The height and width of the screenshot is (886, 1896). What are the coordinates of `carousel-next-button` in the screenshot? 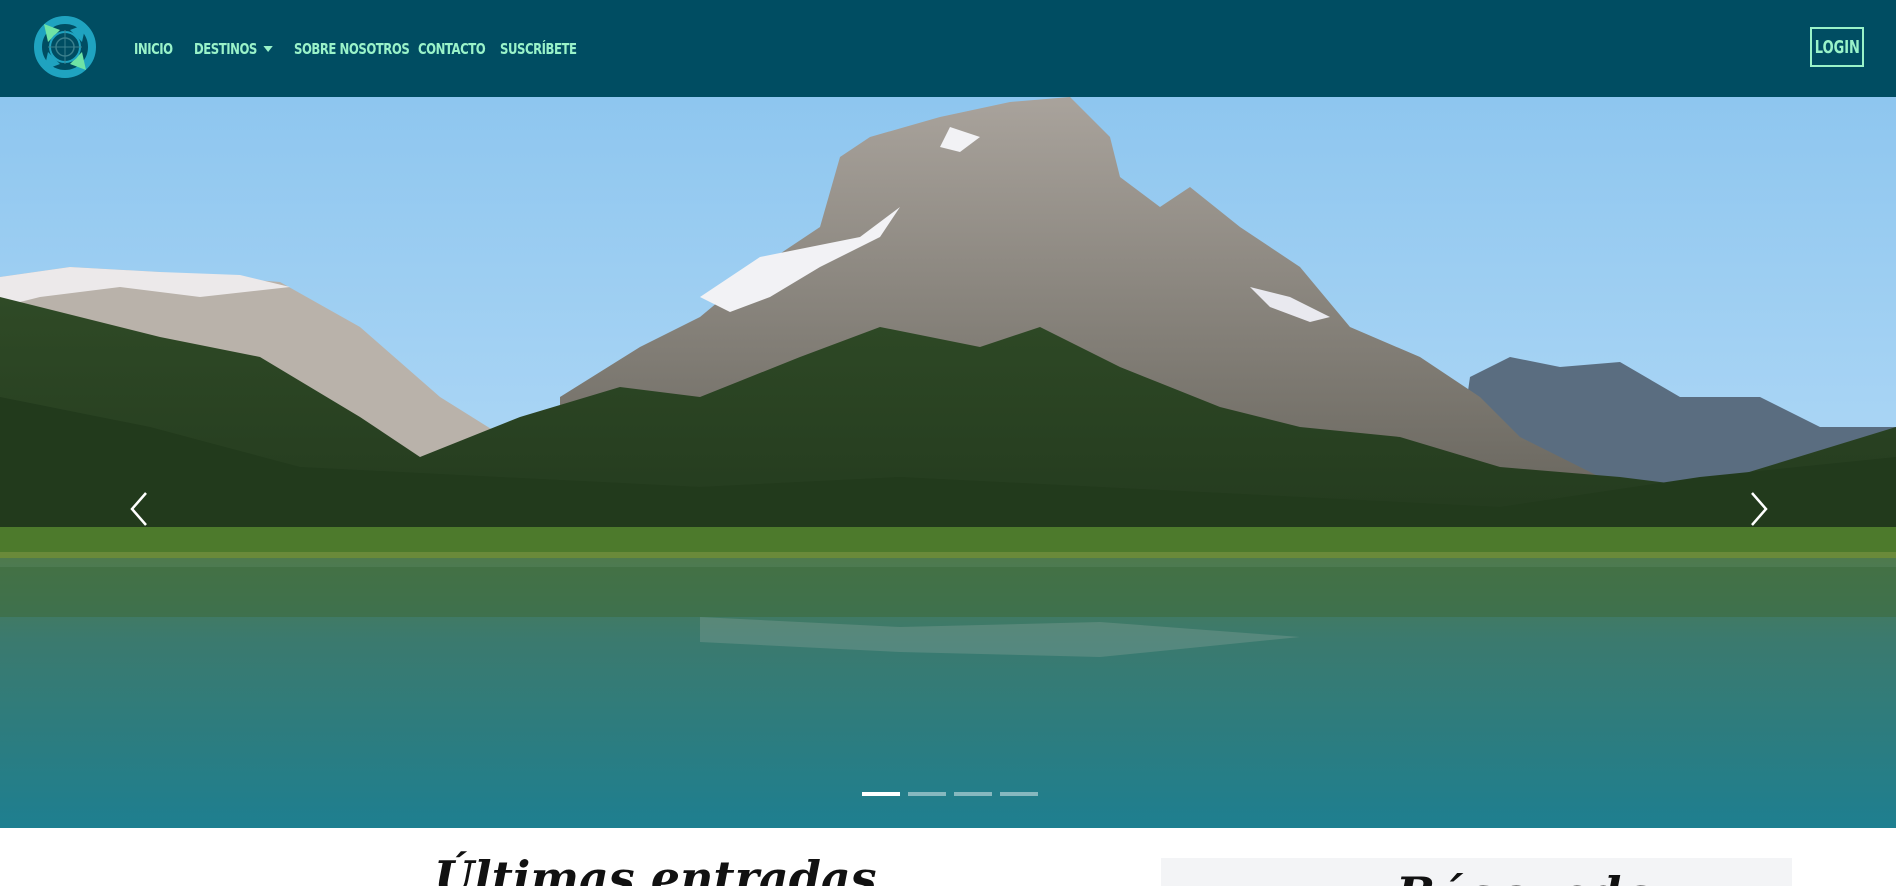 It's located at (1756, 509).